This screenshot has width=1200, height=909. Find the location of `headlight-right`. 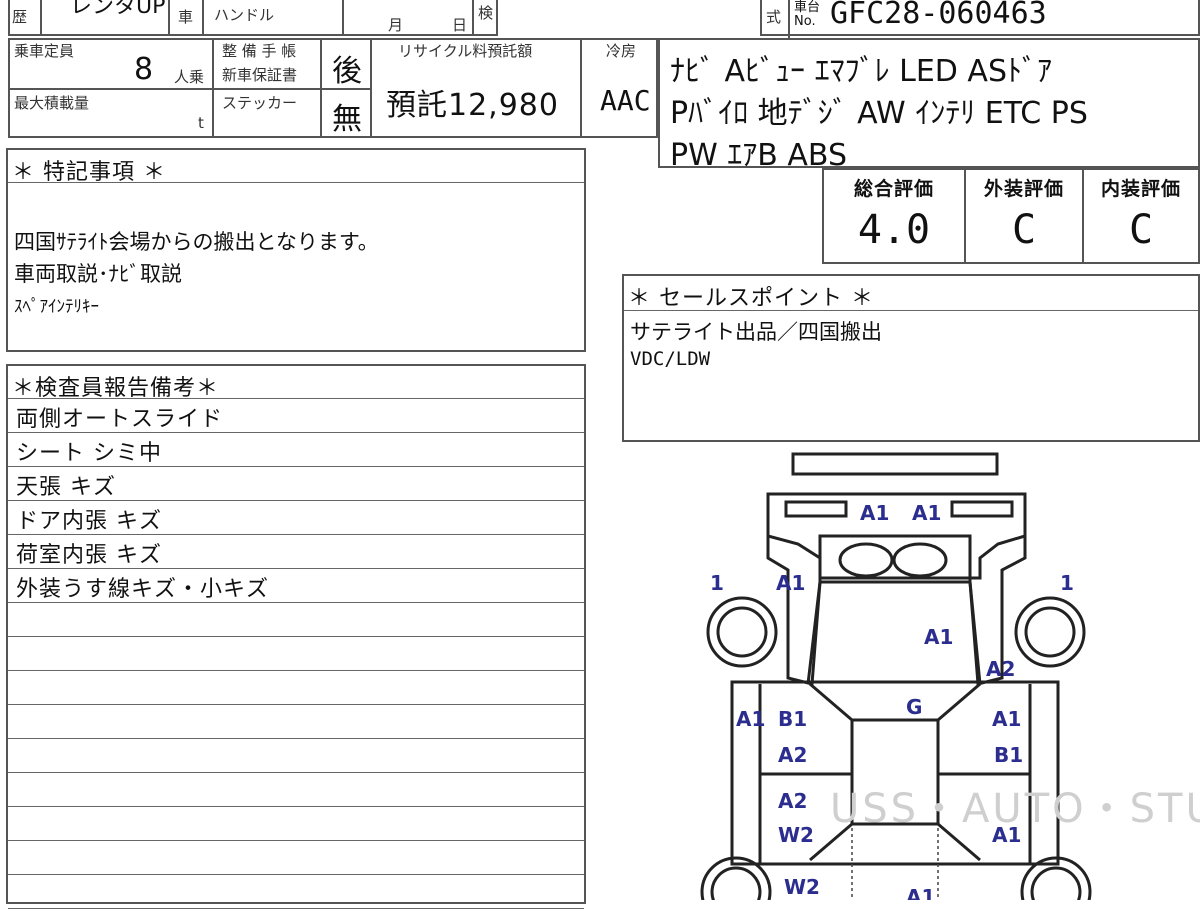

headlight-right is located at coordinates (982, 509).